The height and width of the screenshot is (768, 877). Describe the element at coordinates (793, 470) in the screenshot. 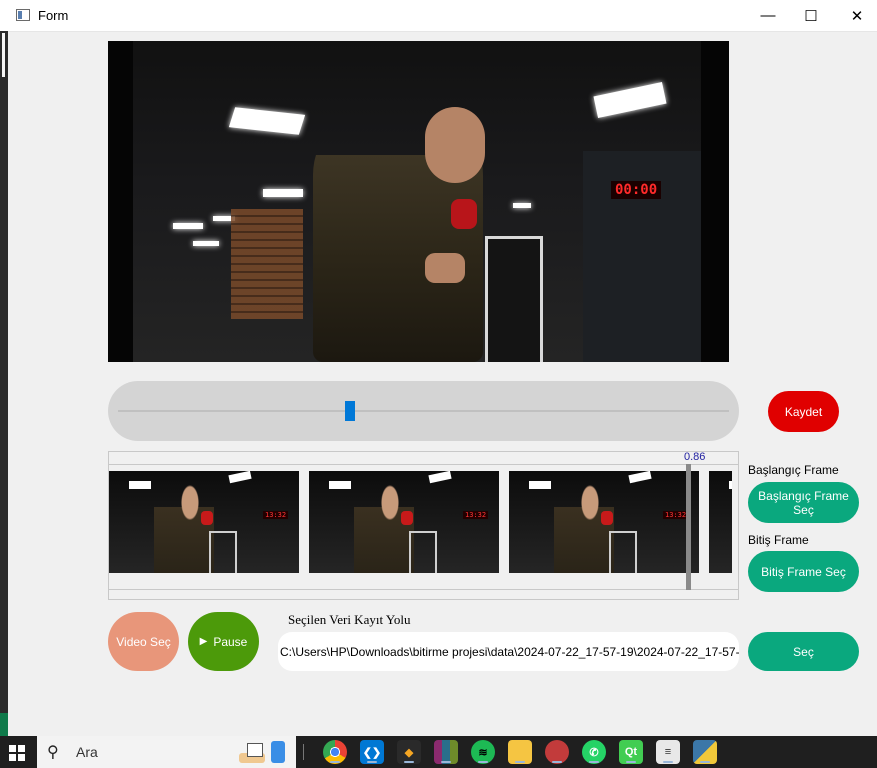

I see `start-frame-label: Başlangıç Frame` at that location.